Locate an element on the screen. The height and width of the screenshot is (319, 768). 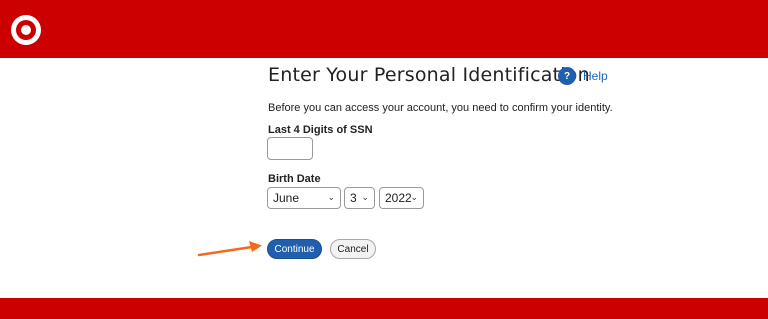
question-icon: ? is located at coordinates (567, 76).